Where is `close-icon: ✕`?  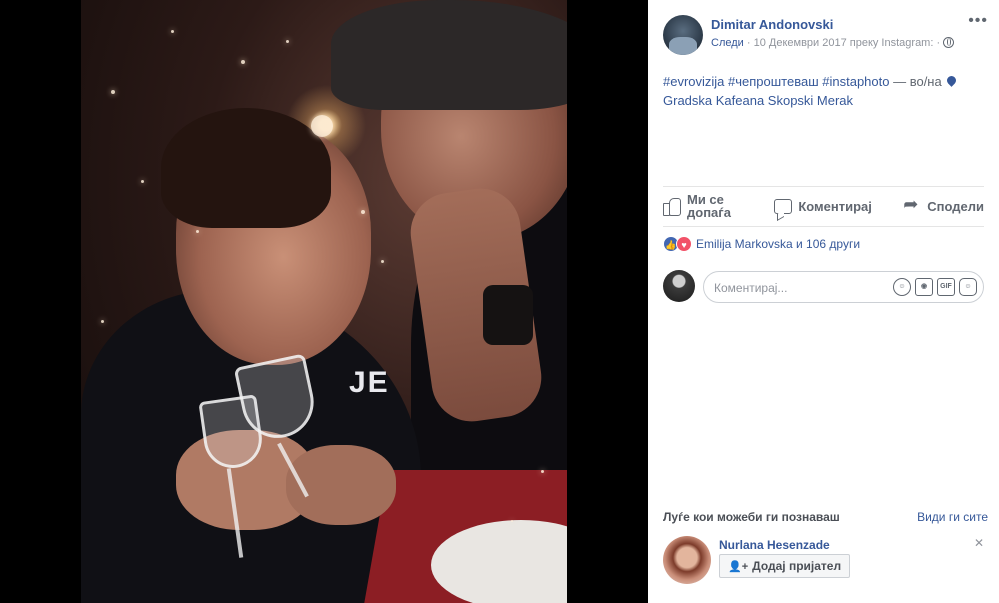 close-icon: ✕ is located at coordinates (979, 543).